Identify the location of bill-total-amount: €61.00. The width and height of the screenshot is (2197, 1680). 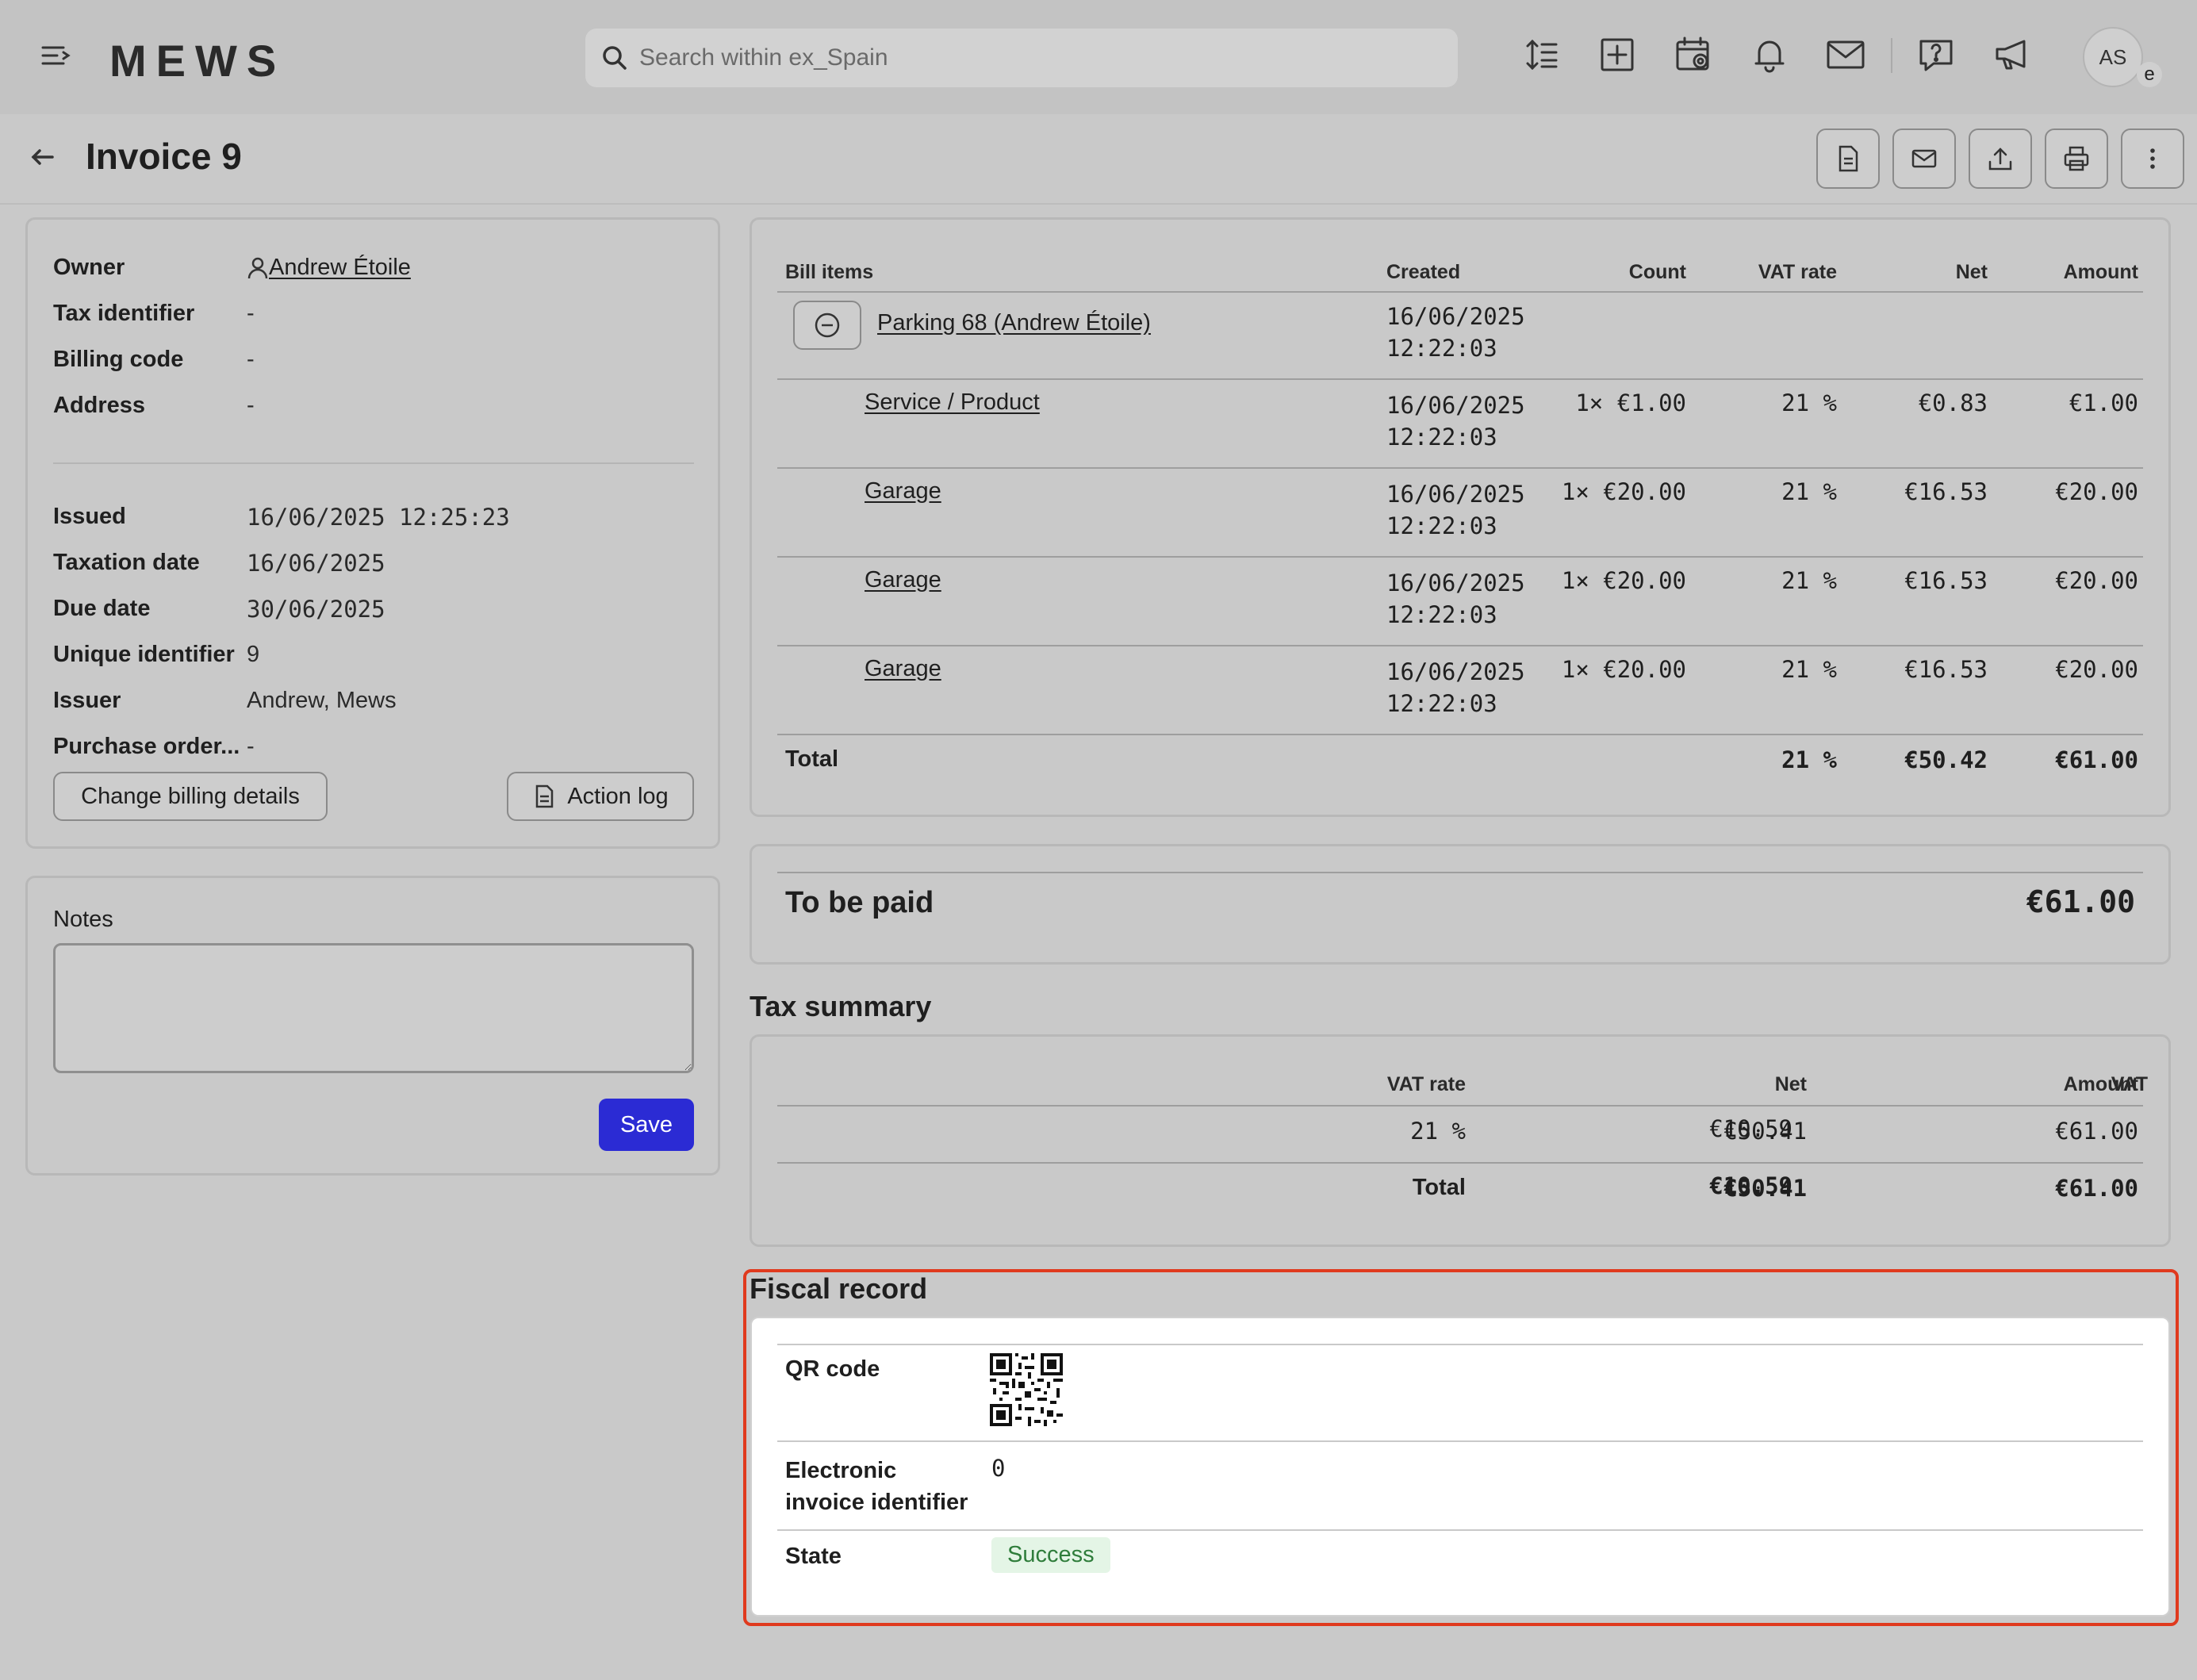
(2096, 759).